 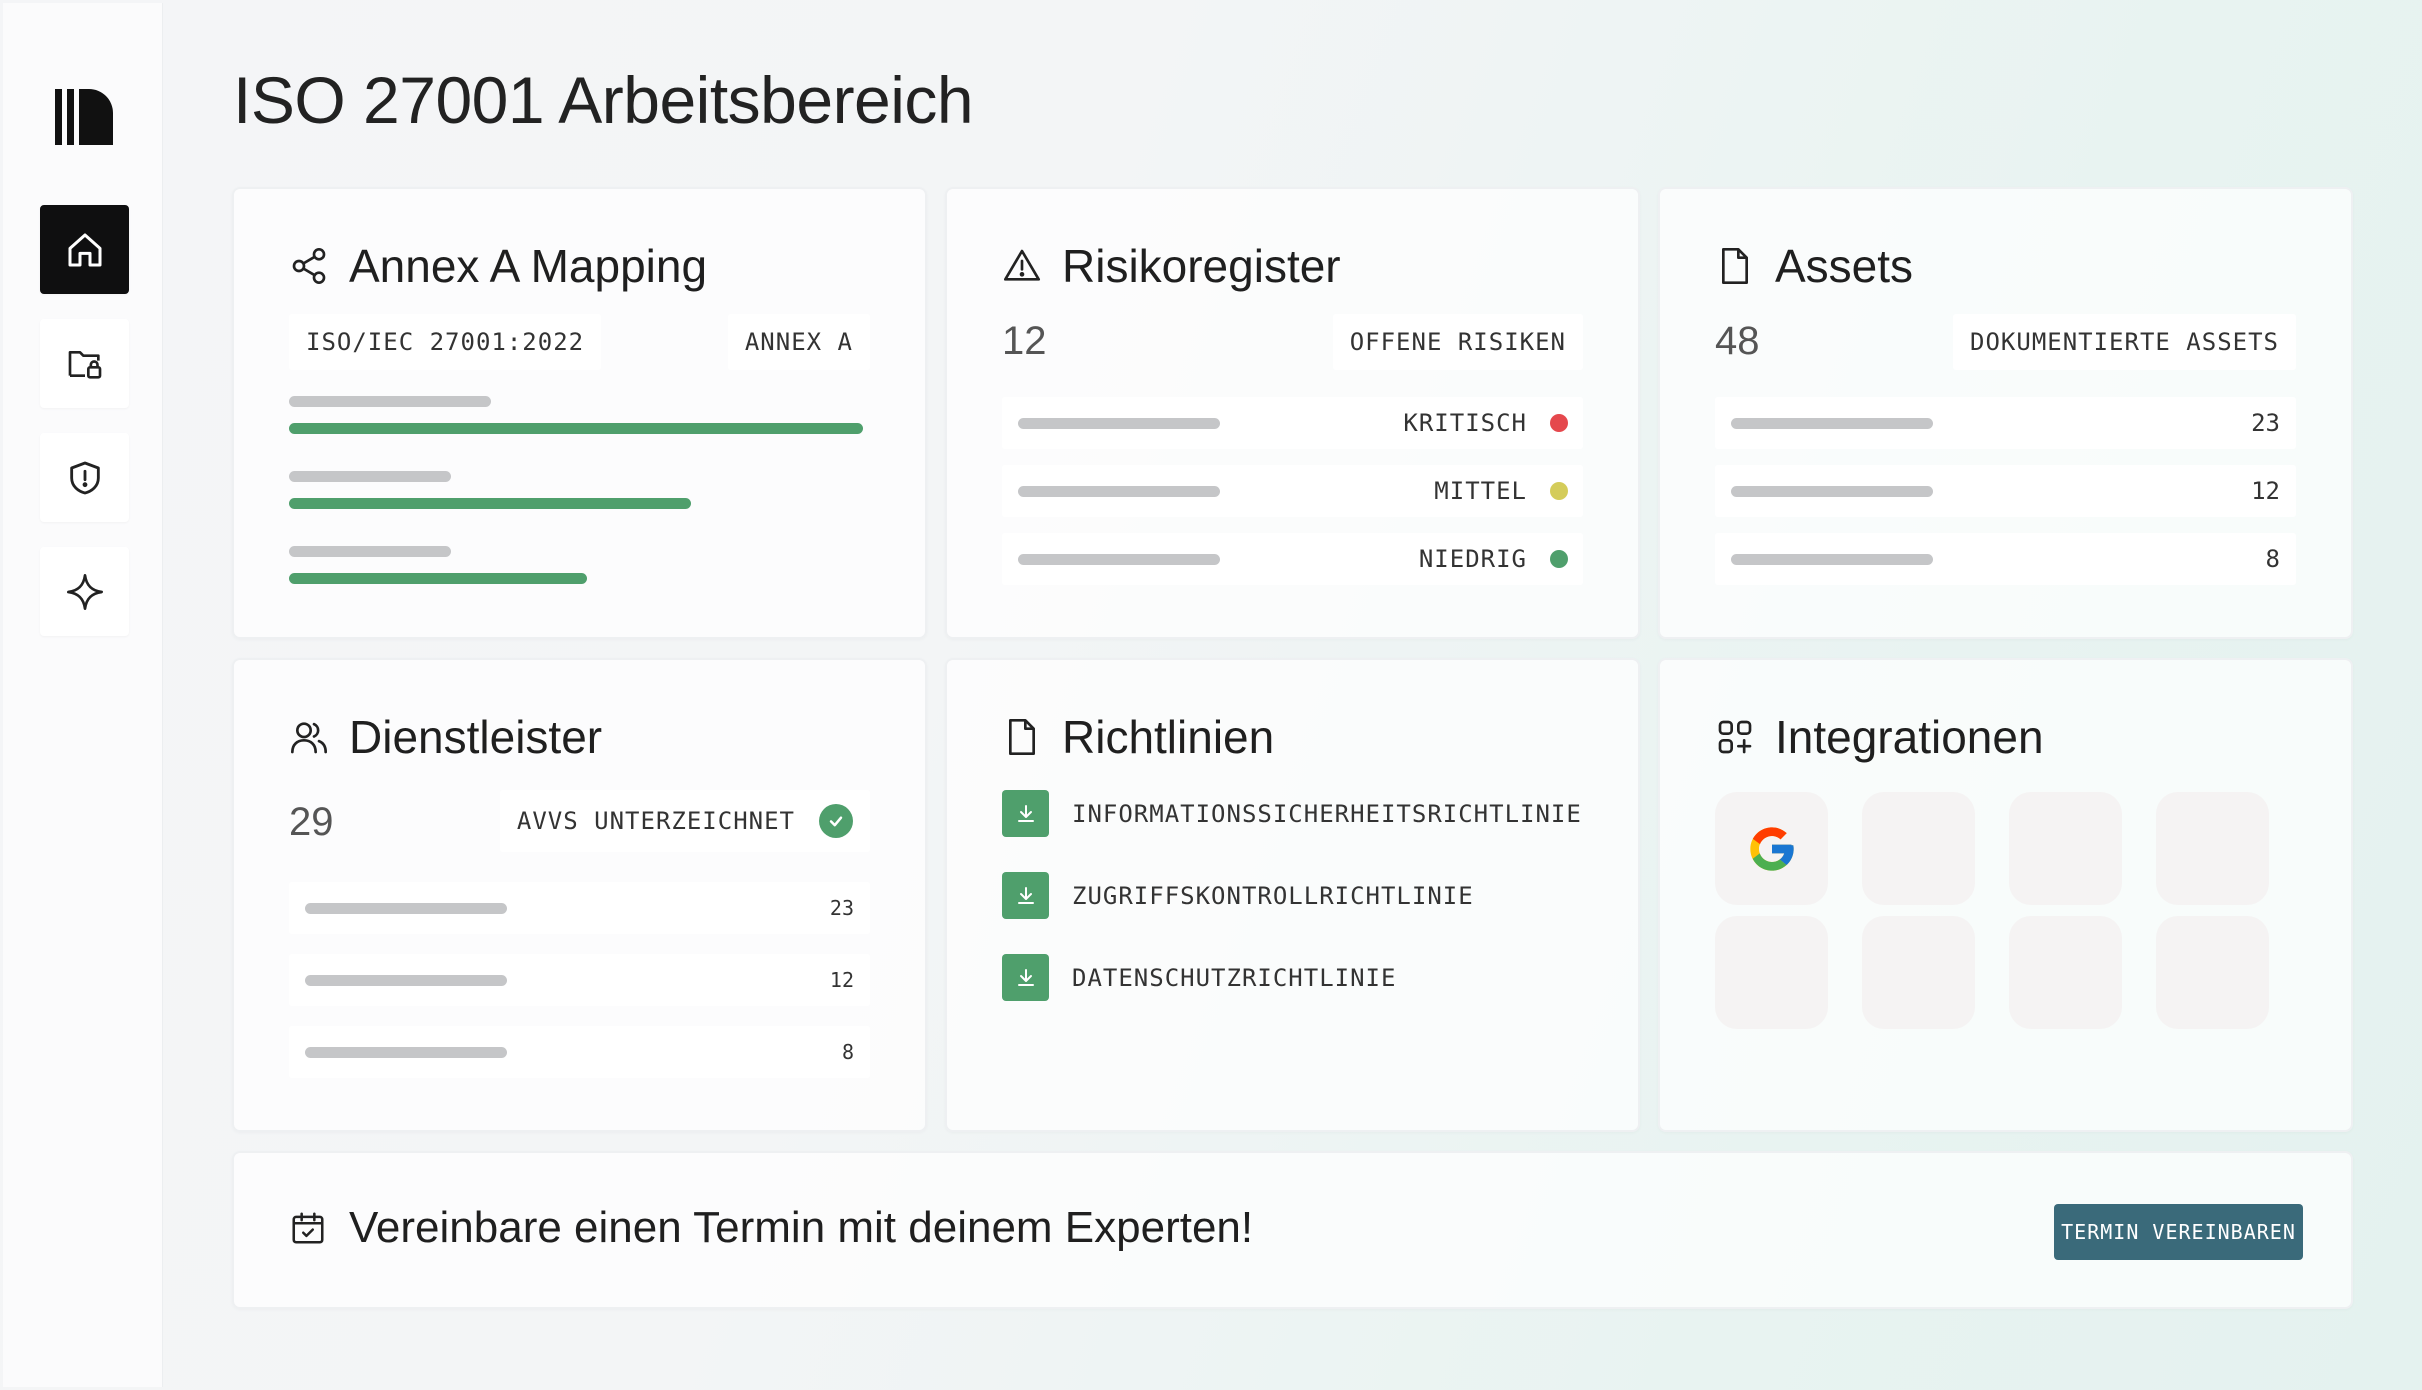 I want to click on sidebar-item-sparkle, so click(x=84, y=591).